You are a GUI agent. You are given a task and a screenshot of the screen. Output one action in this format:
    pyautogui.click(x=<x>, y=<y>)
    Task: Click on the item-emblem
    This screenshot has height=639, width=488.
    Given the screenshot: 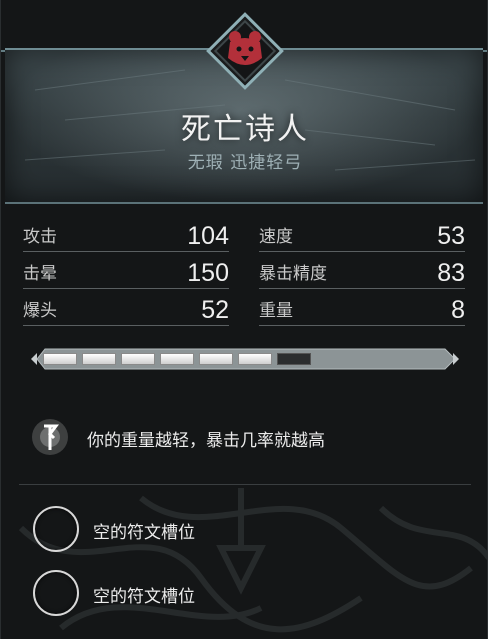 What is the action you would take?
    pyautogui.click(x=245, y=51)
    